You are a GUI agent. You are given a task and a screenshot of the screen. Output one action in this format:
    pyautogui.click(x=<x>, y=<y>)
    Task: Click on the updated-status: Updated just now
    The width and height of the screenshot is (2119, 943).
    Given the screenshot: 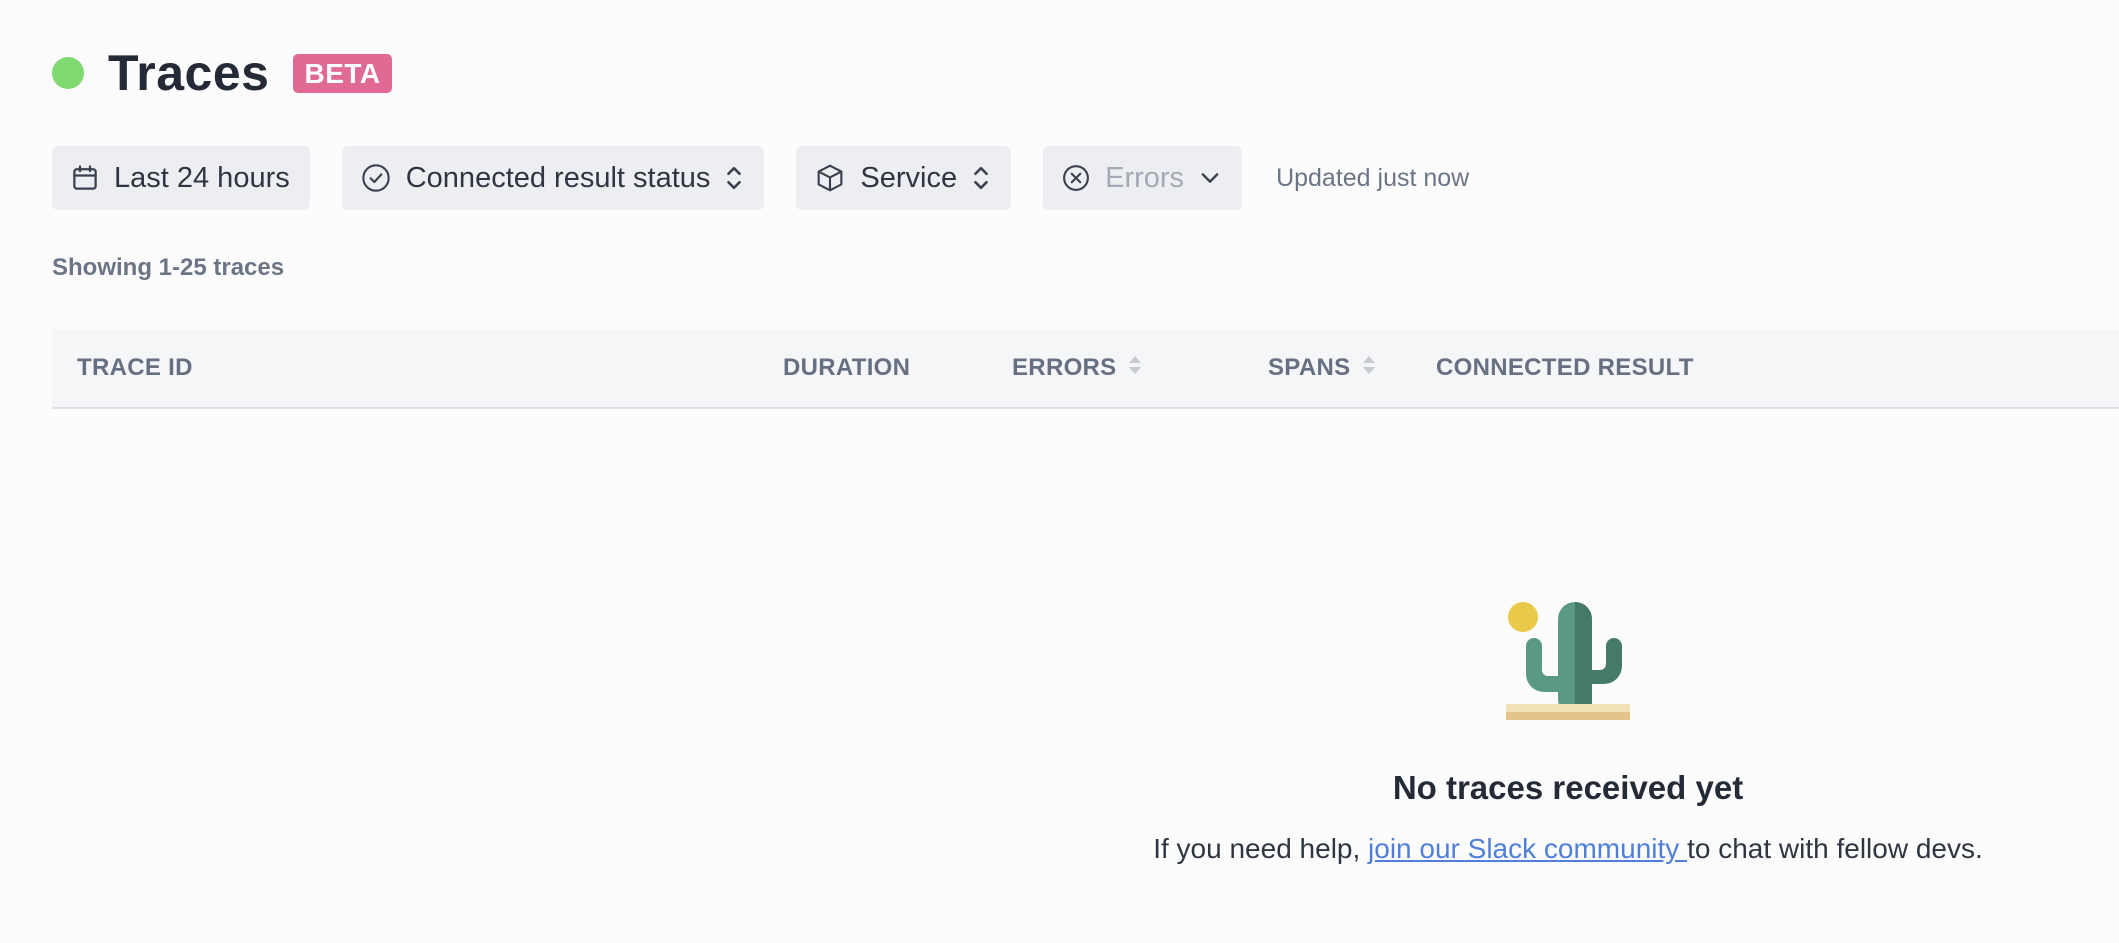 What is the action you would take?
    pyautogui.click(x=1373, y=177)
    